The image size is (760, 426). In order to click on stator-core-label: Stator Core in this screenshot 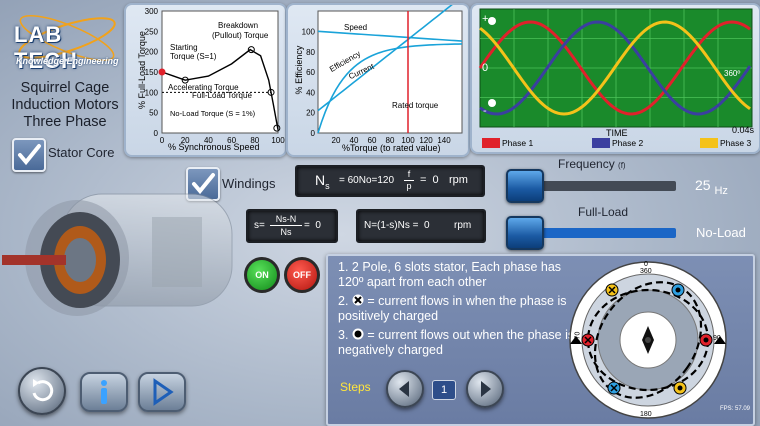, I will do `click(81, 152)`.